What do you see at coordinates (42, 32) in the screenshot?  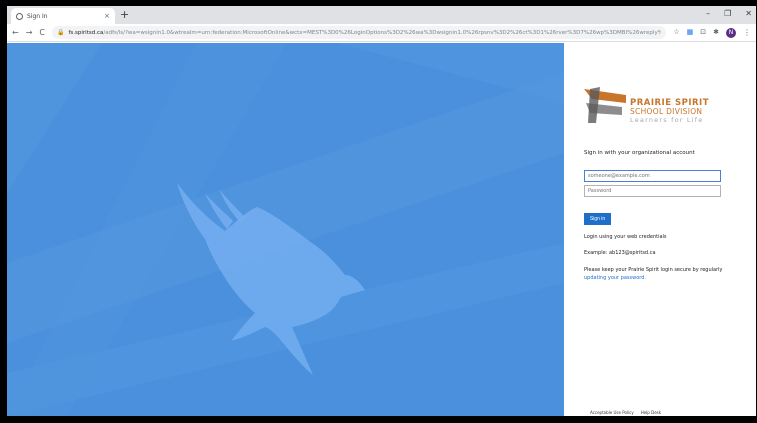 I see `reload-icon: C` at bounding box center [42, 32].